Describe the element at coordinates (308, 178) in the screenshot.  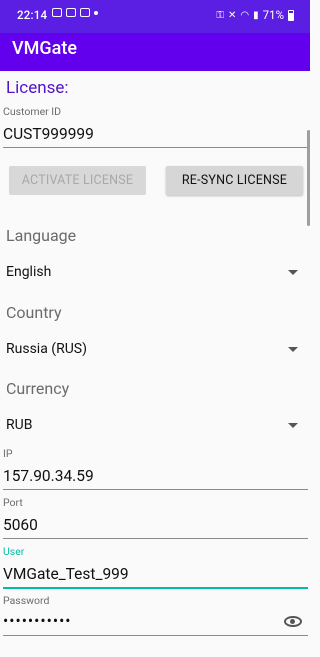
I see `scrollbar` at that location.